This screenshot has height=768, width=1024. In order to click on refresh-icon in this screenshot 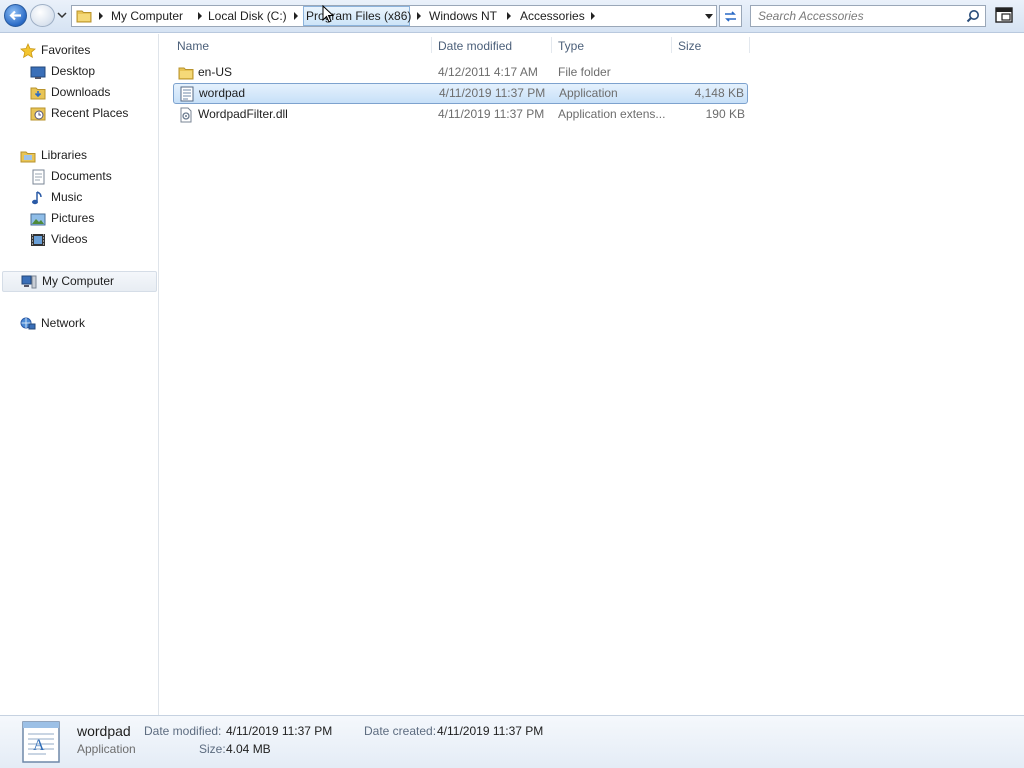, I will do `click(730, 16)`.